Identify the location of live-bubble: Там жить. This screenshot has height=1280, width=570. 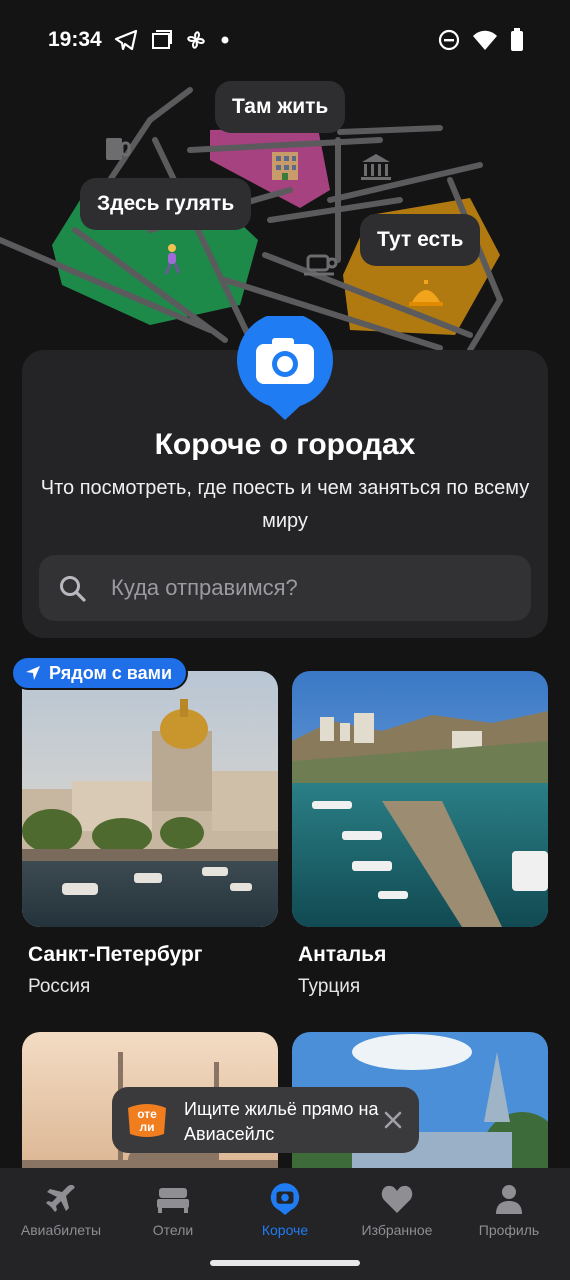
(280, 107).